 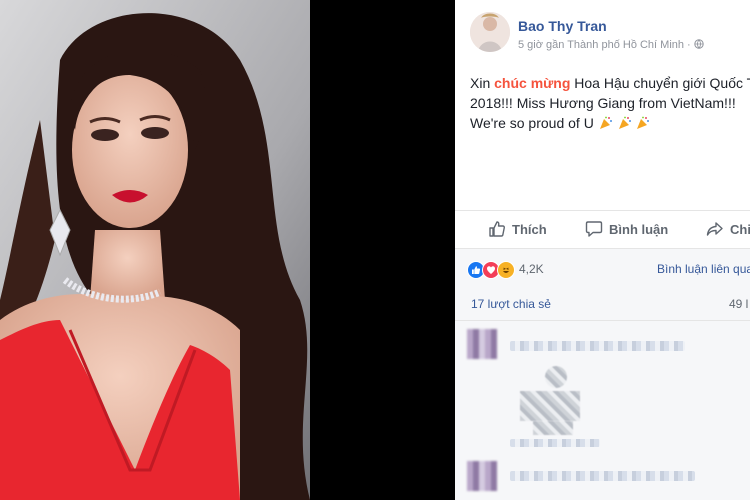 I want to click on post-text-line-1: Xin chúc mừng Hoa Hậu chuyển giới Quốc T, so click(x=610, y=83).